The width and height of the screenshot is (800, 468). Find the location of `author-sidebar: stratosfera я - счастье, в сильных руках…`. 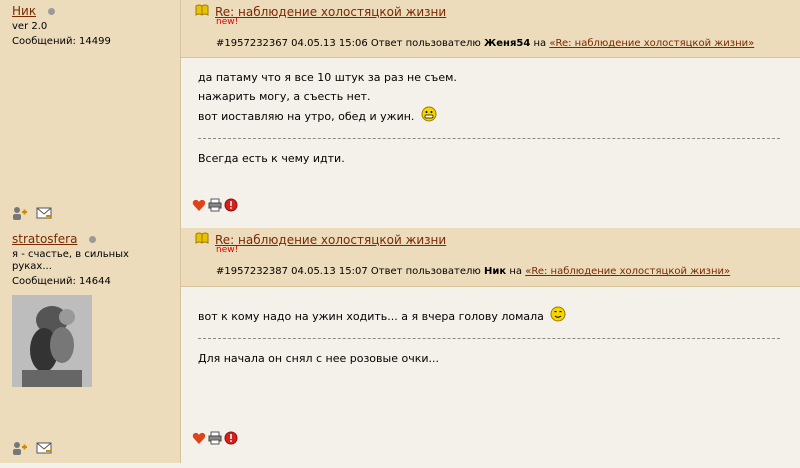

author-sidebar: stratosfera я - счастье, в сильных руках… is located at coordinates (90, 345).